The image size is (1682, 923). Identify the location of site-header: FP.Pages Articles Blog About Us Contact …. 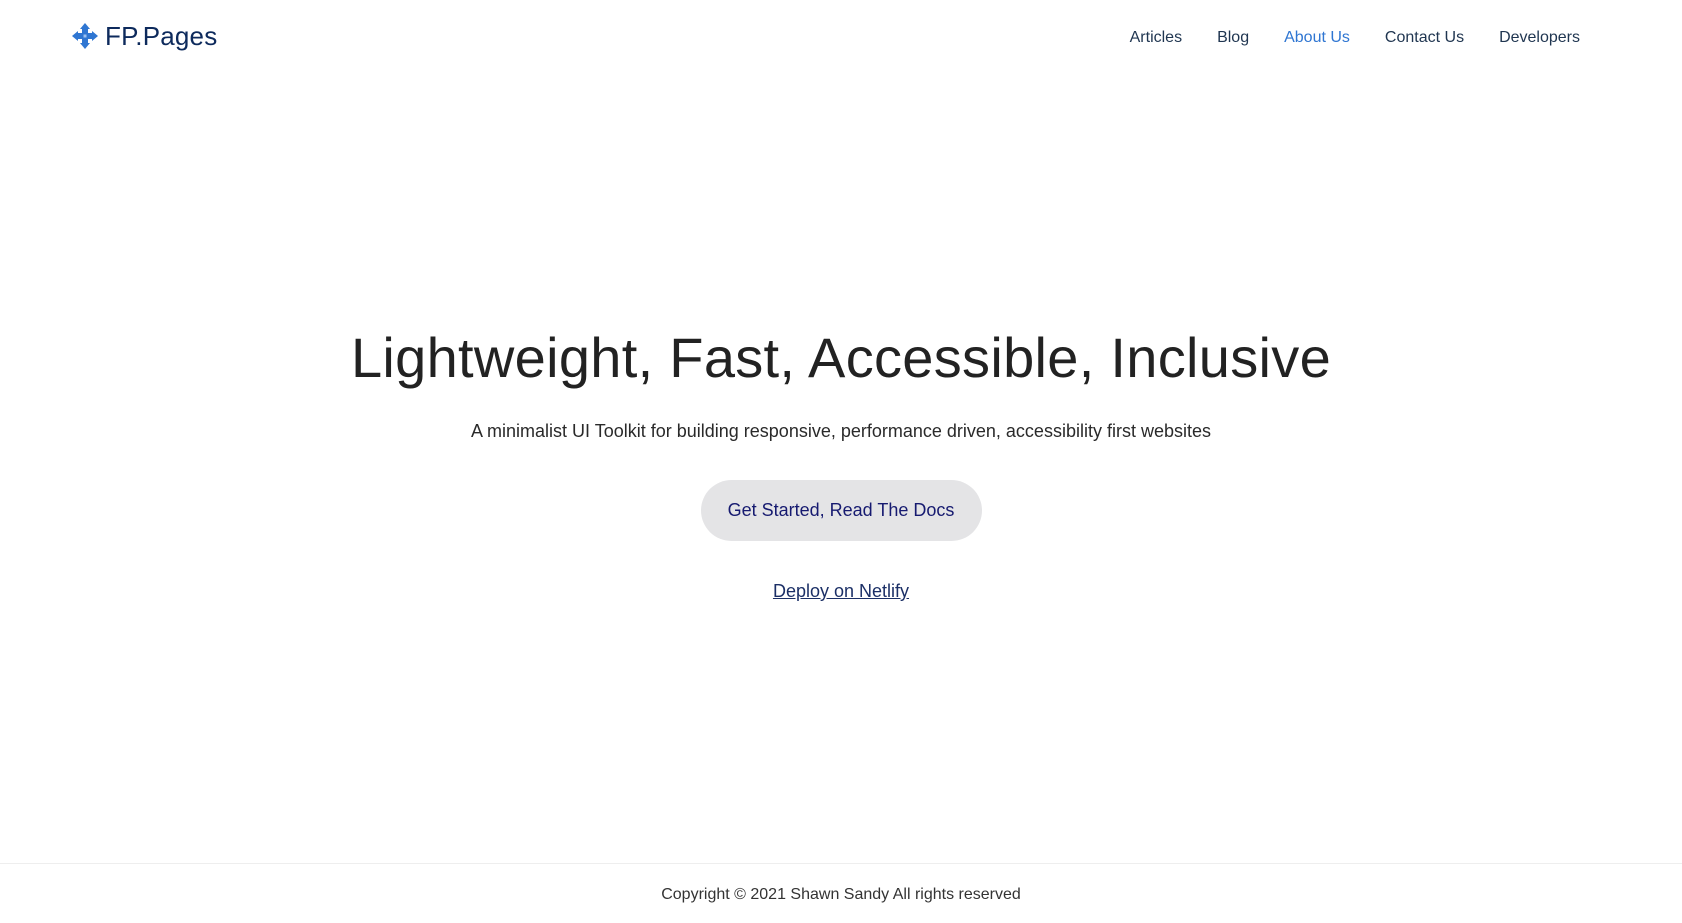
(841, 38).